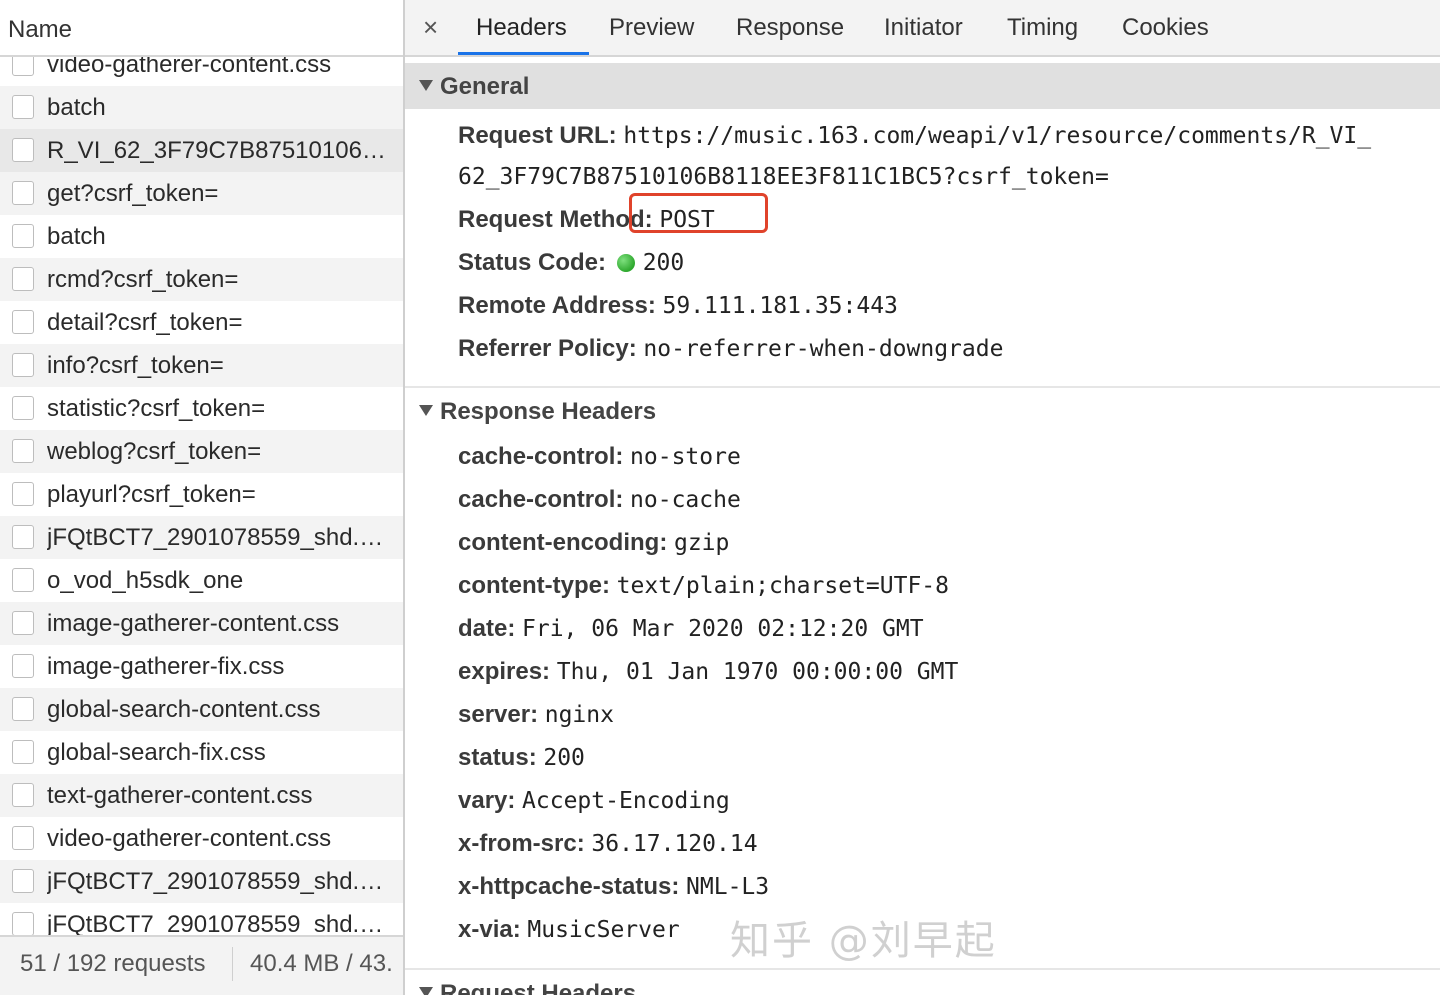  I want to click on tab-response: Response, so click(790, 28).